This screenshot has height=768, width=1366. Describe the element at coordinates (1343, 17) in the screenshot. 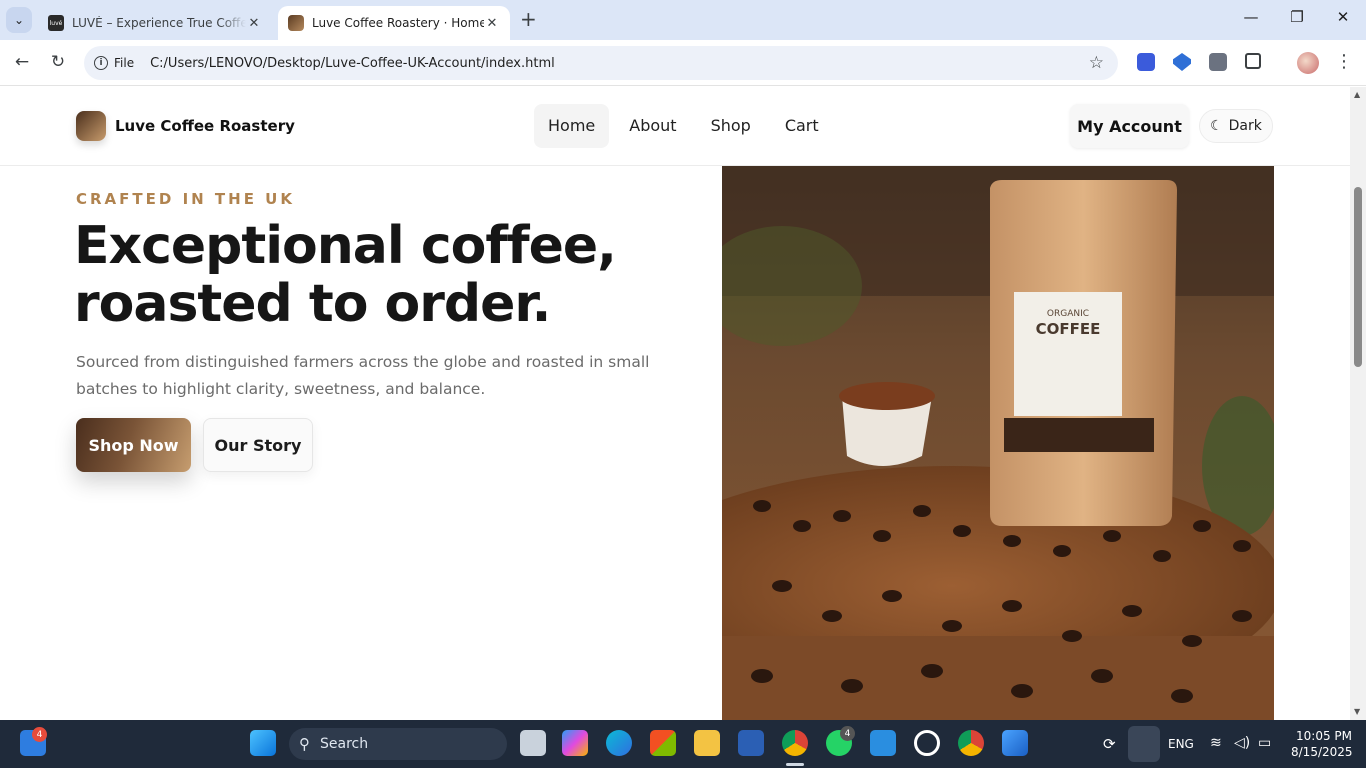

I see `window-close-icon: ✕` at that location.